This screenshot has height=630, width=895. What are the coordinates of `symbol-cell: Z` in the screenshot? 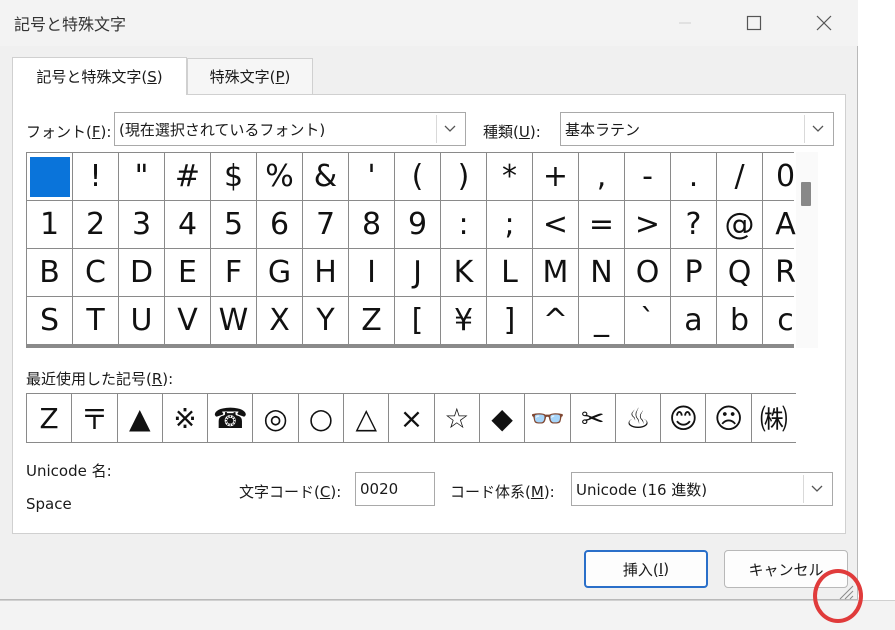 It's located at (371, 320).